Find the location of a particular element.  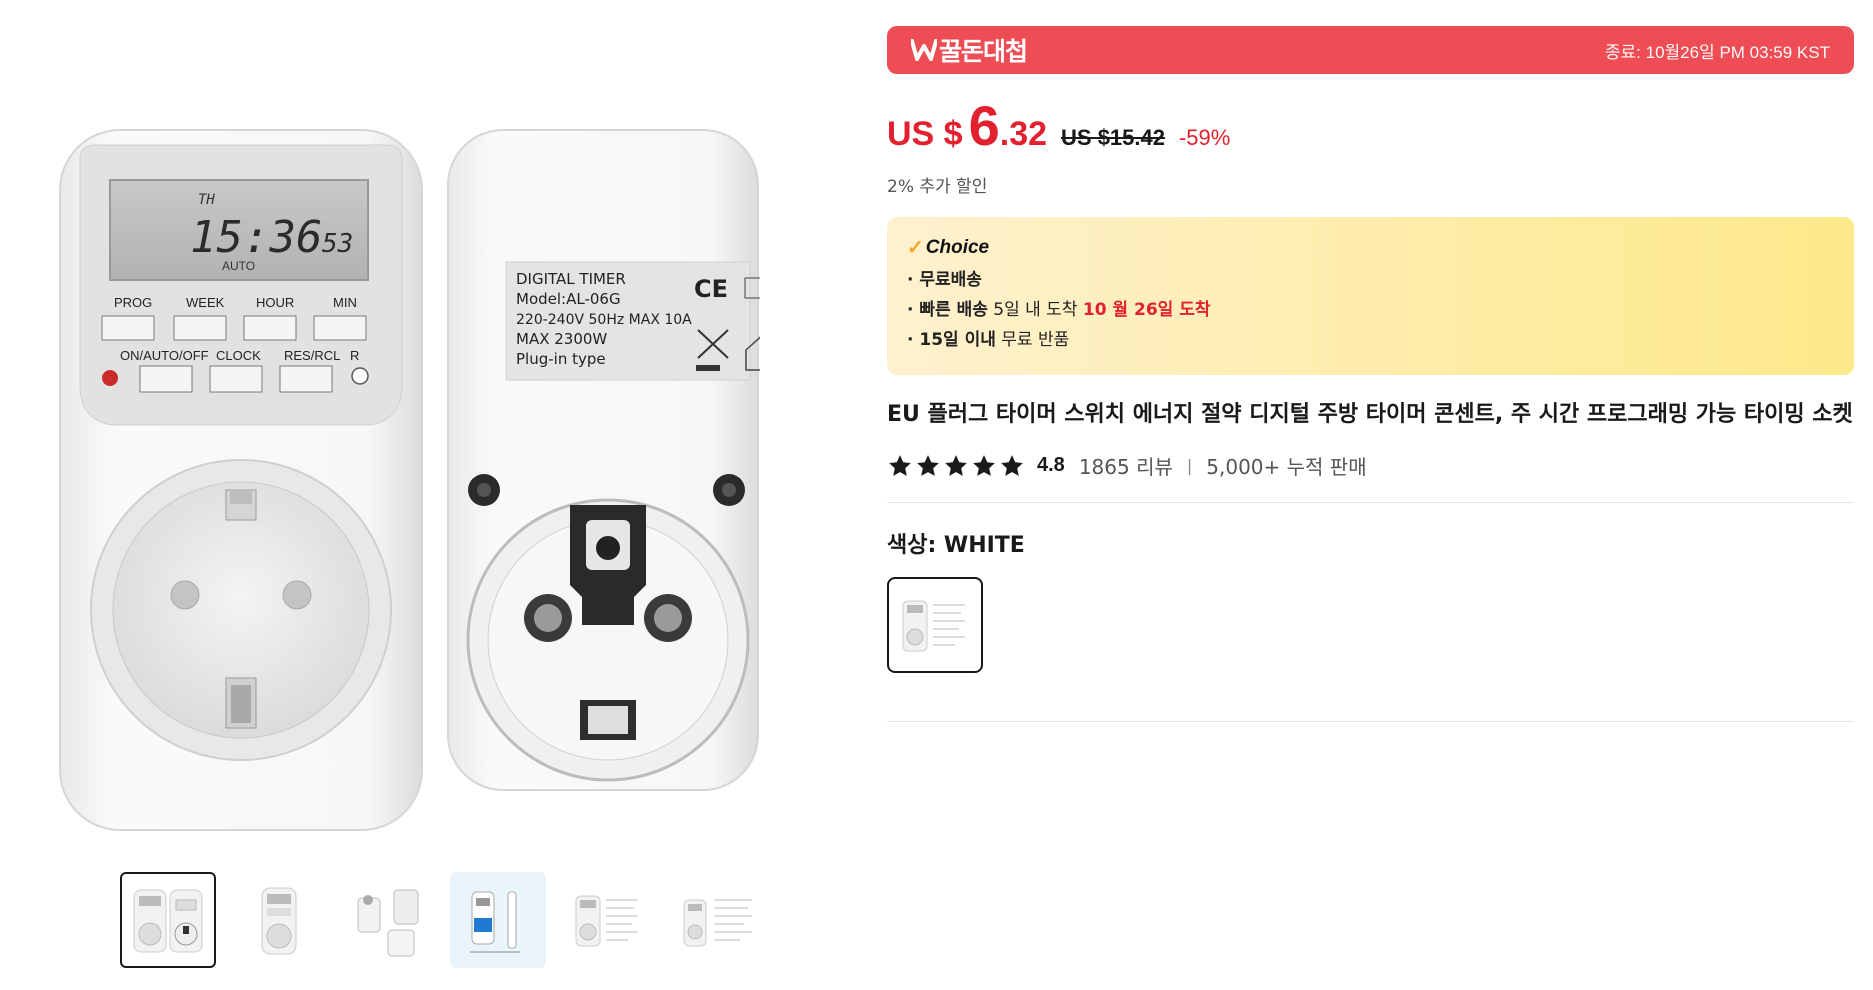

lcd-mode: AUTO is located at coordinates (238, 266).